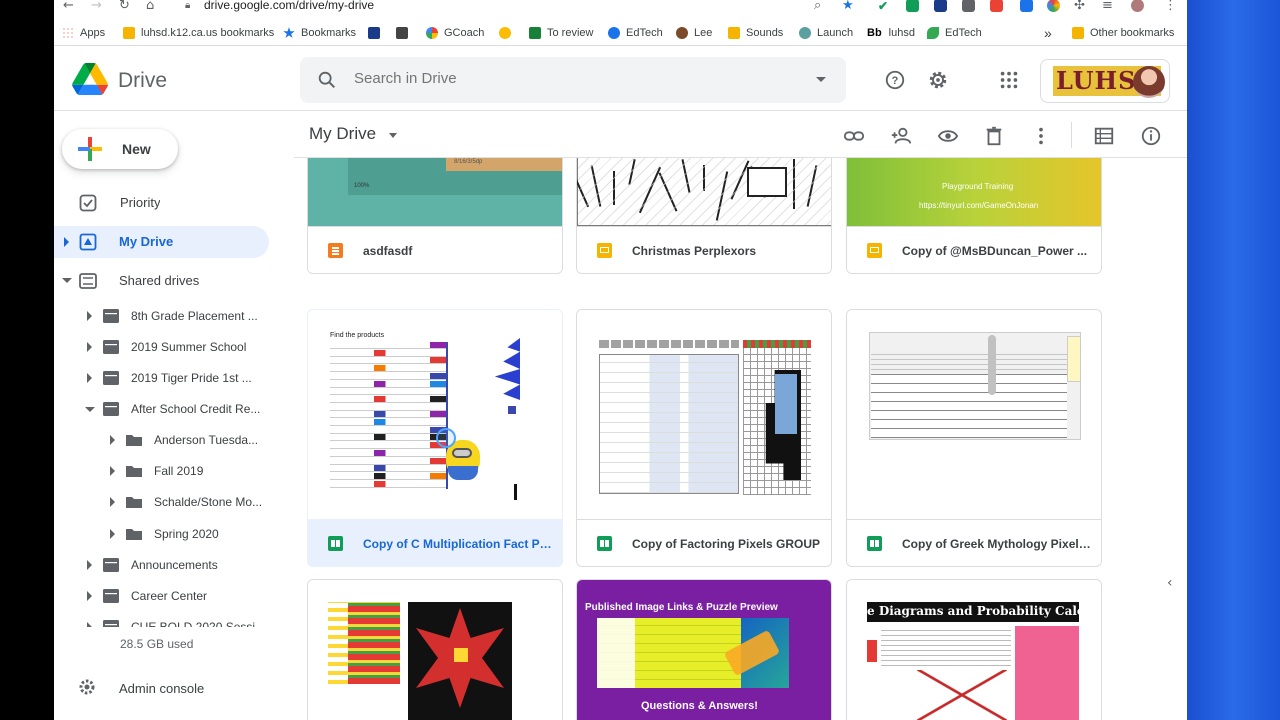 This screenshot has width=1280, height=720. Describe the element at coordinates (1123, 33) in the screenshot. I see `other-bookmarks: Other bookmarks` at that location.